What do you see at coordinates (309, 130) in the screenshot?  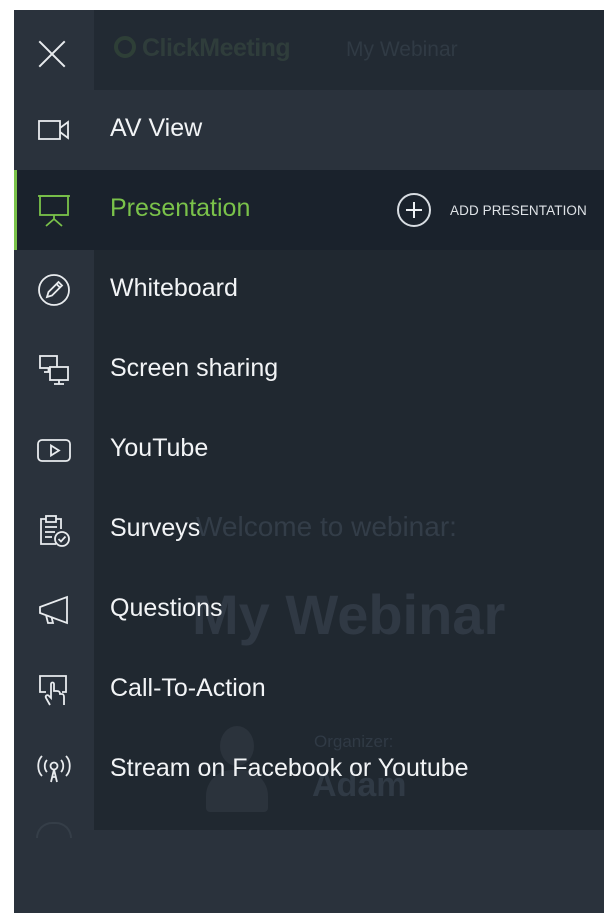 I see `menu-item-av-view: AV View` at bounding box center [309, 130].